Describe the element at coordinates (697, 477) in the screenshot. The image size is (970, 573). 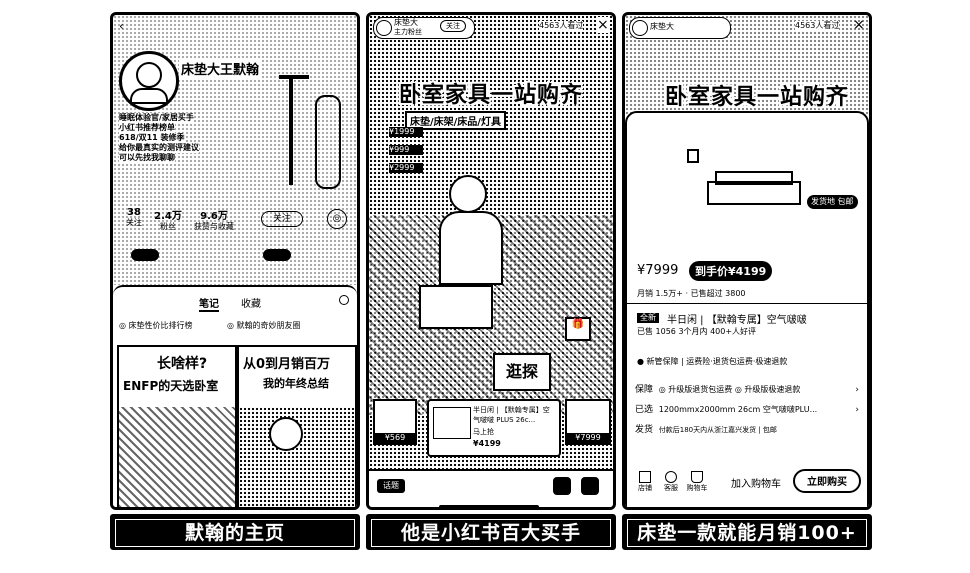
I see `cart-icon` at that location.